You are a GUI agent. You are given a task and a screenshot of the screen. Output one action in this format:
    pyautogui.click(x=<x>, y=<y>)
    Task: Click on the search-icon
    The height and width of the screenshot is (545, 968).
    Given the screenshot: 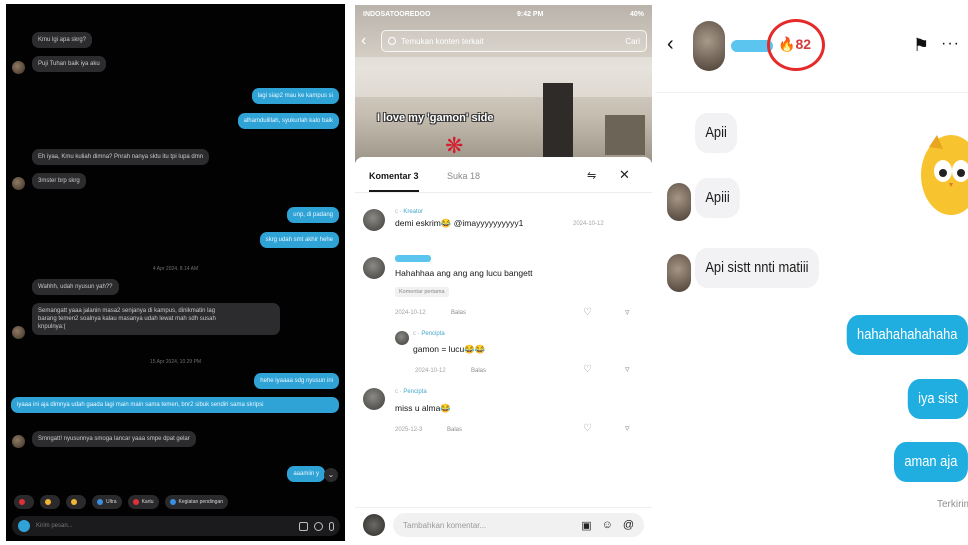 What is the action you would take?
    pyautogui.click(x=392, y=41)
    